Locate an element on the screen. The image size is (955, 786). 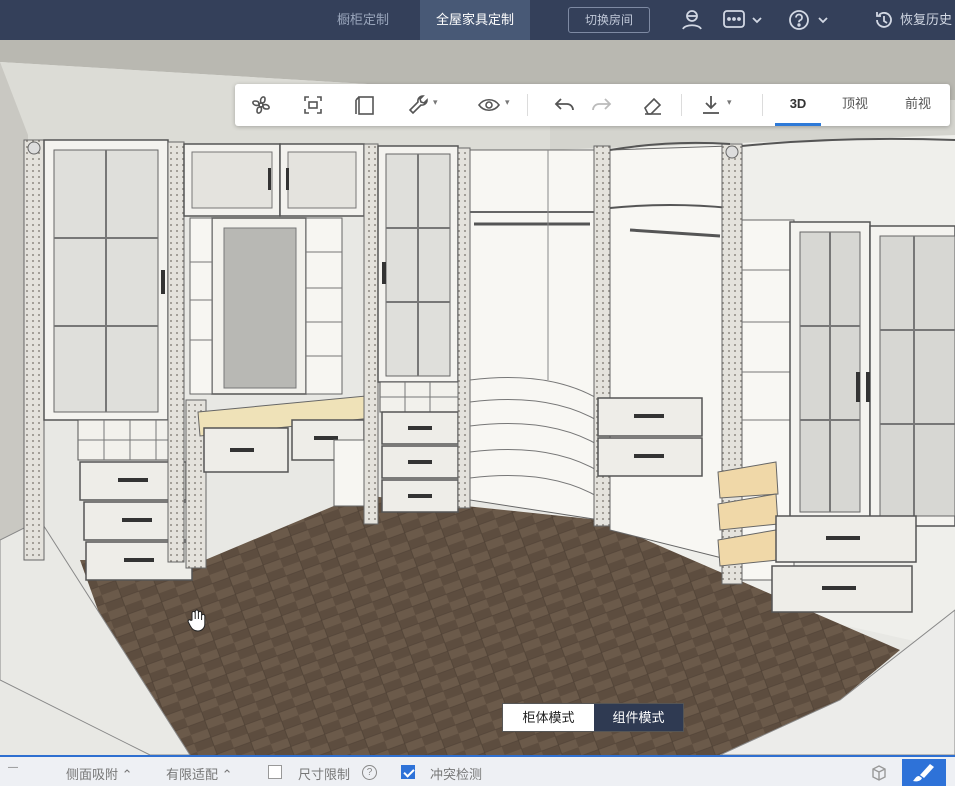
cabinet-mode-button: 柜体模式 is located at coordinates (548, 717).